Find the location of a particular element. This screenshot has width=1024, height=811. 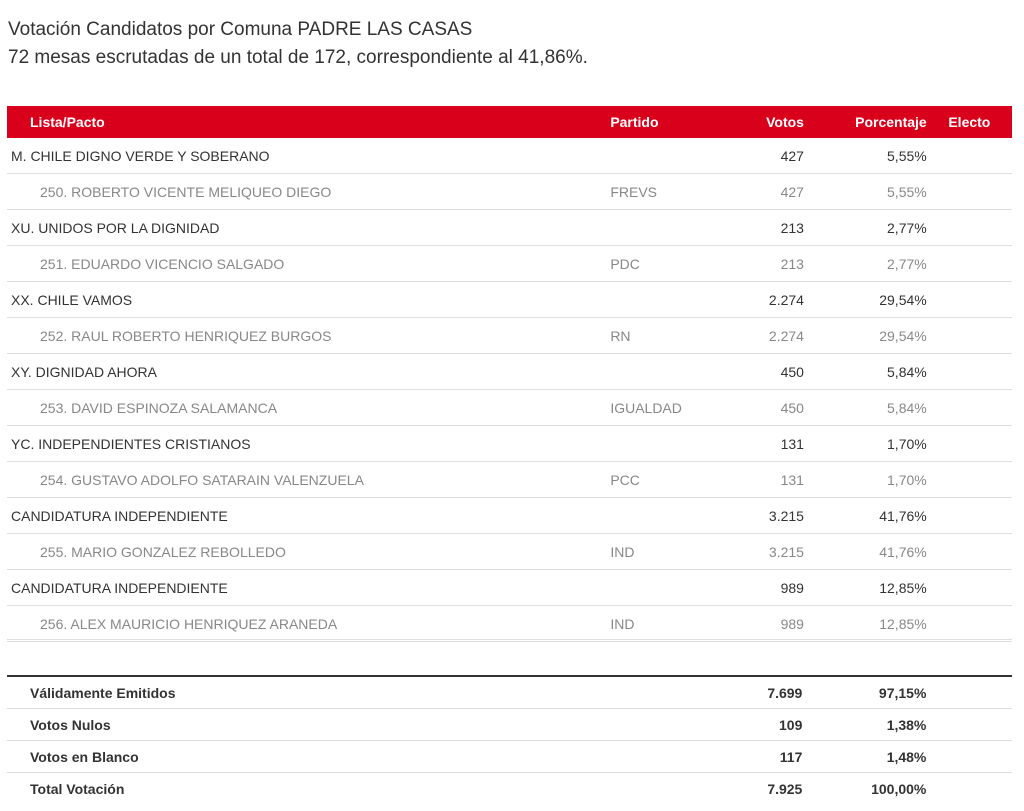

totals-porcentaje: 100,00% is located at coordinates (899, 788).